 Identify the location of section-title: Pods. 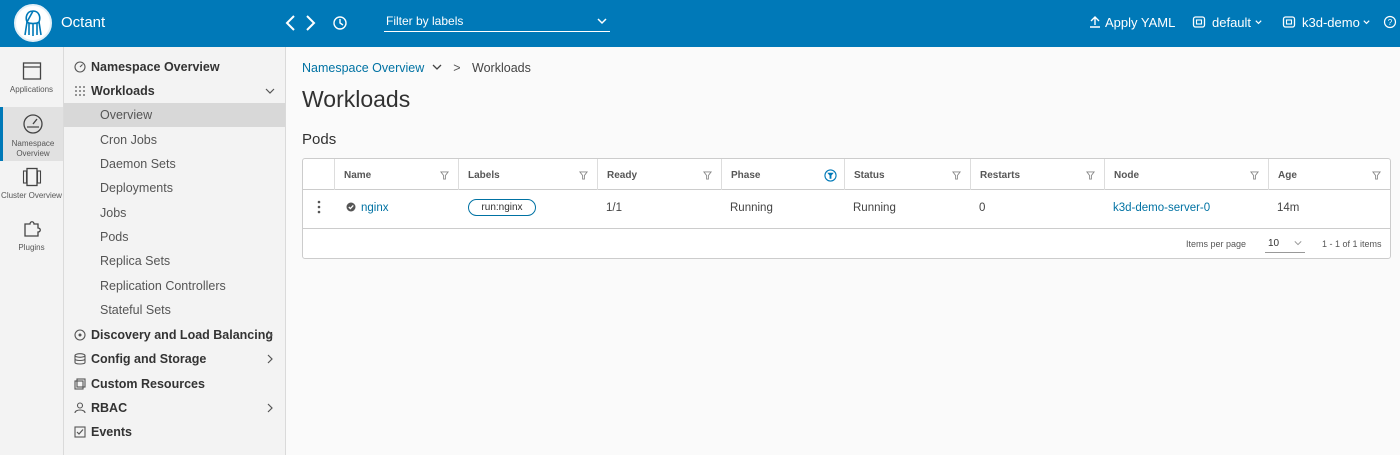
(319, 139).